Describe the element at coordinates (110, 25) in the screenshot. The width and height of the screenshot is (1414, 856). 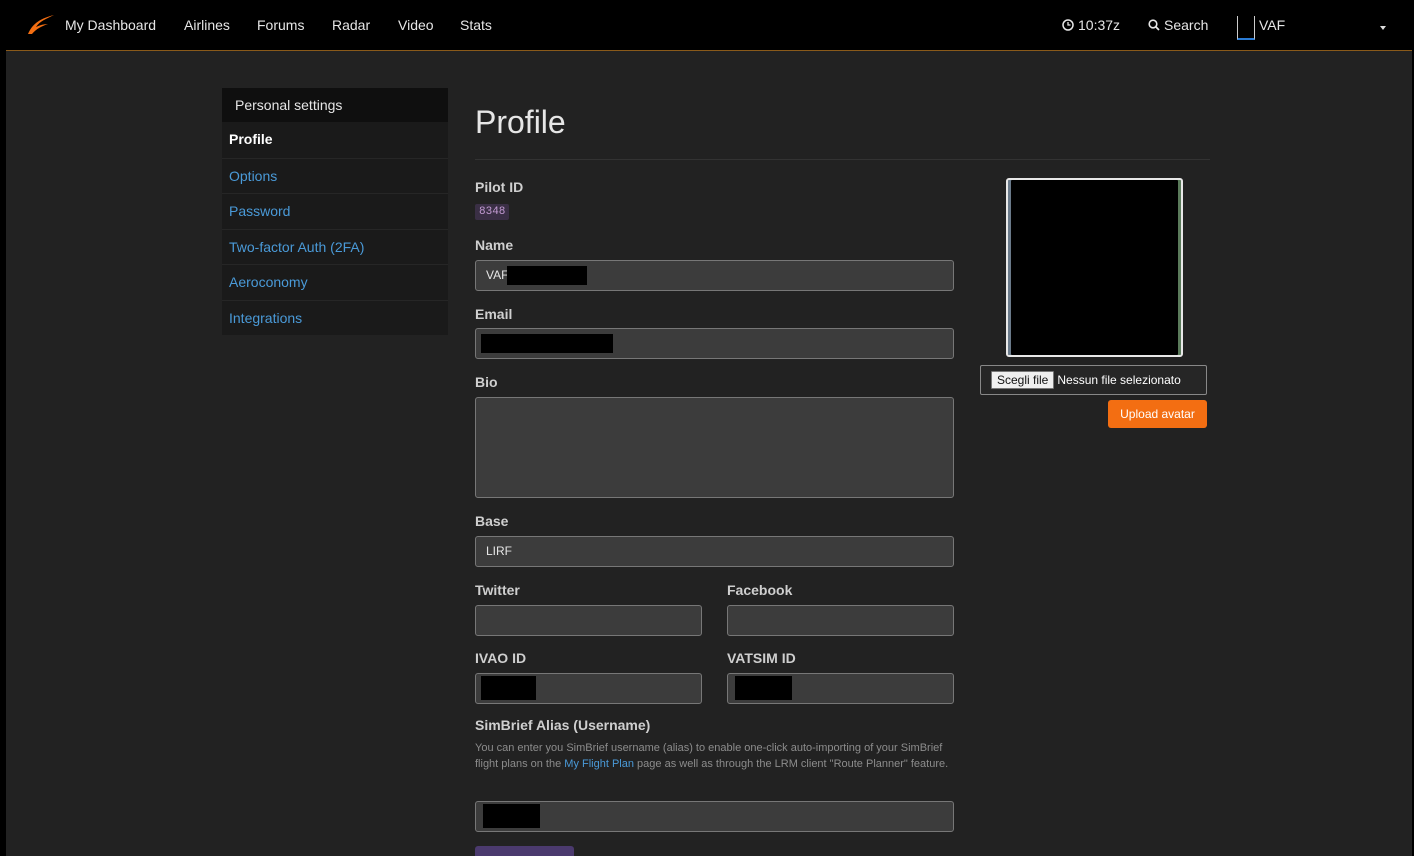
I see `nav-dashboard: My Dashboard` at that location.